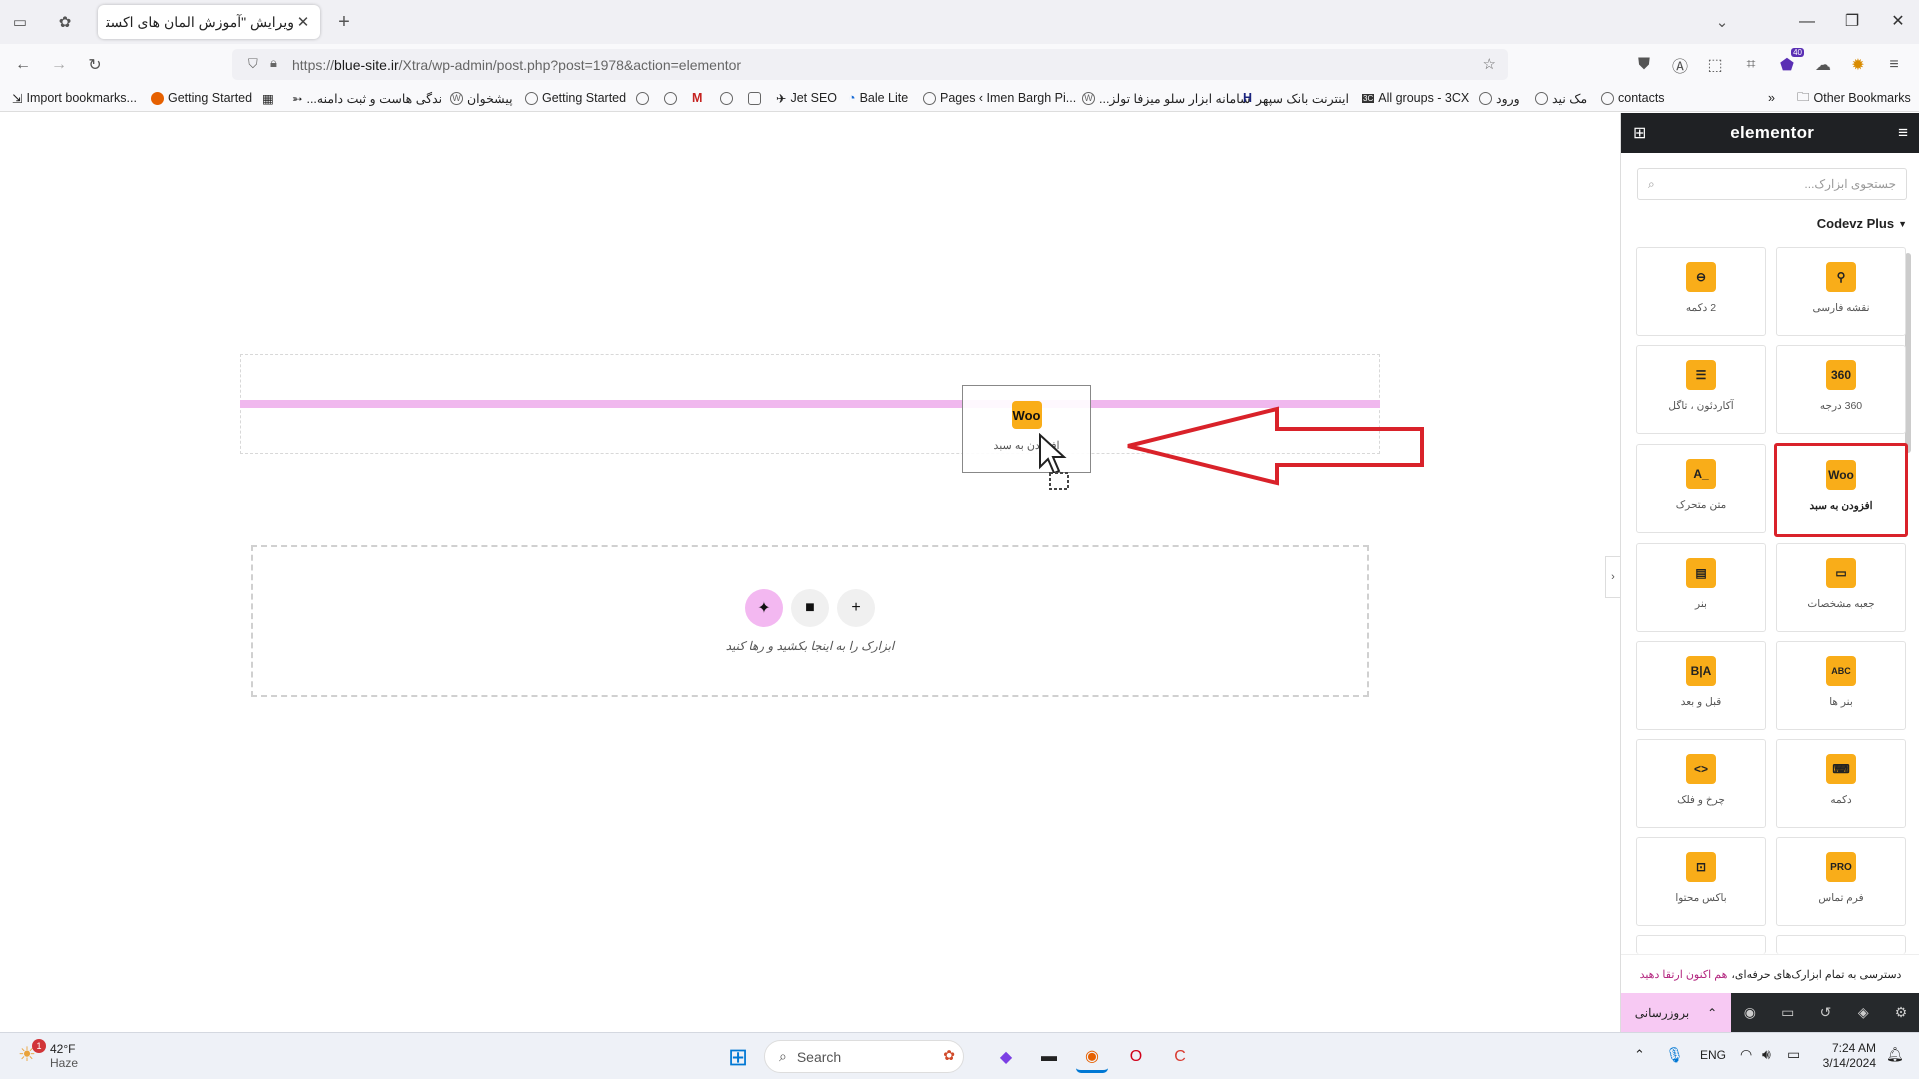 This screenshot has width=1919, height=1079. Describe the element at coordinates (1858, 65) in the screenshot. I see `addon-icon: ✹` at that location.